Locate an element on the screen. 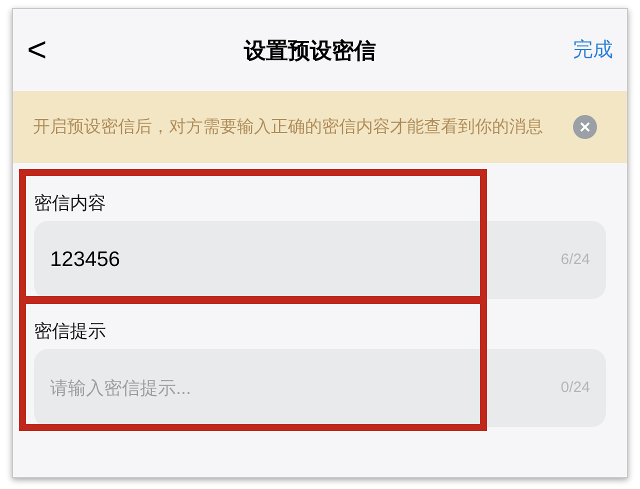 The image size is (640, 489). page-title: 设置预设密信 is located at coordinates (310, 50).